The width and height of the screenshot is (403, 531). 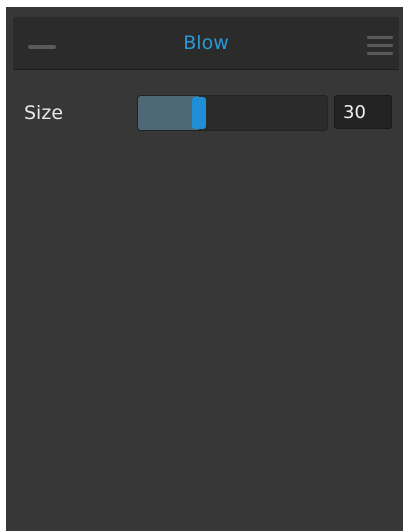 What do you see at coordinates (380, 46) in the screenshot?
I see `hamburger-menu-icon` at bounding box center [380, 46].